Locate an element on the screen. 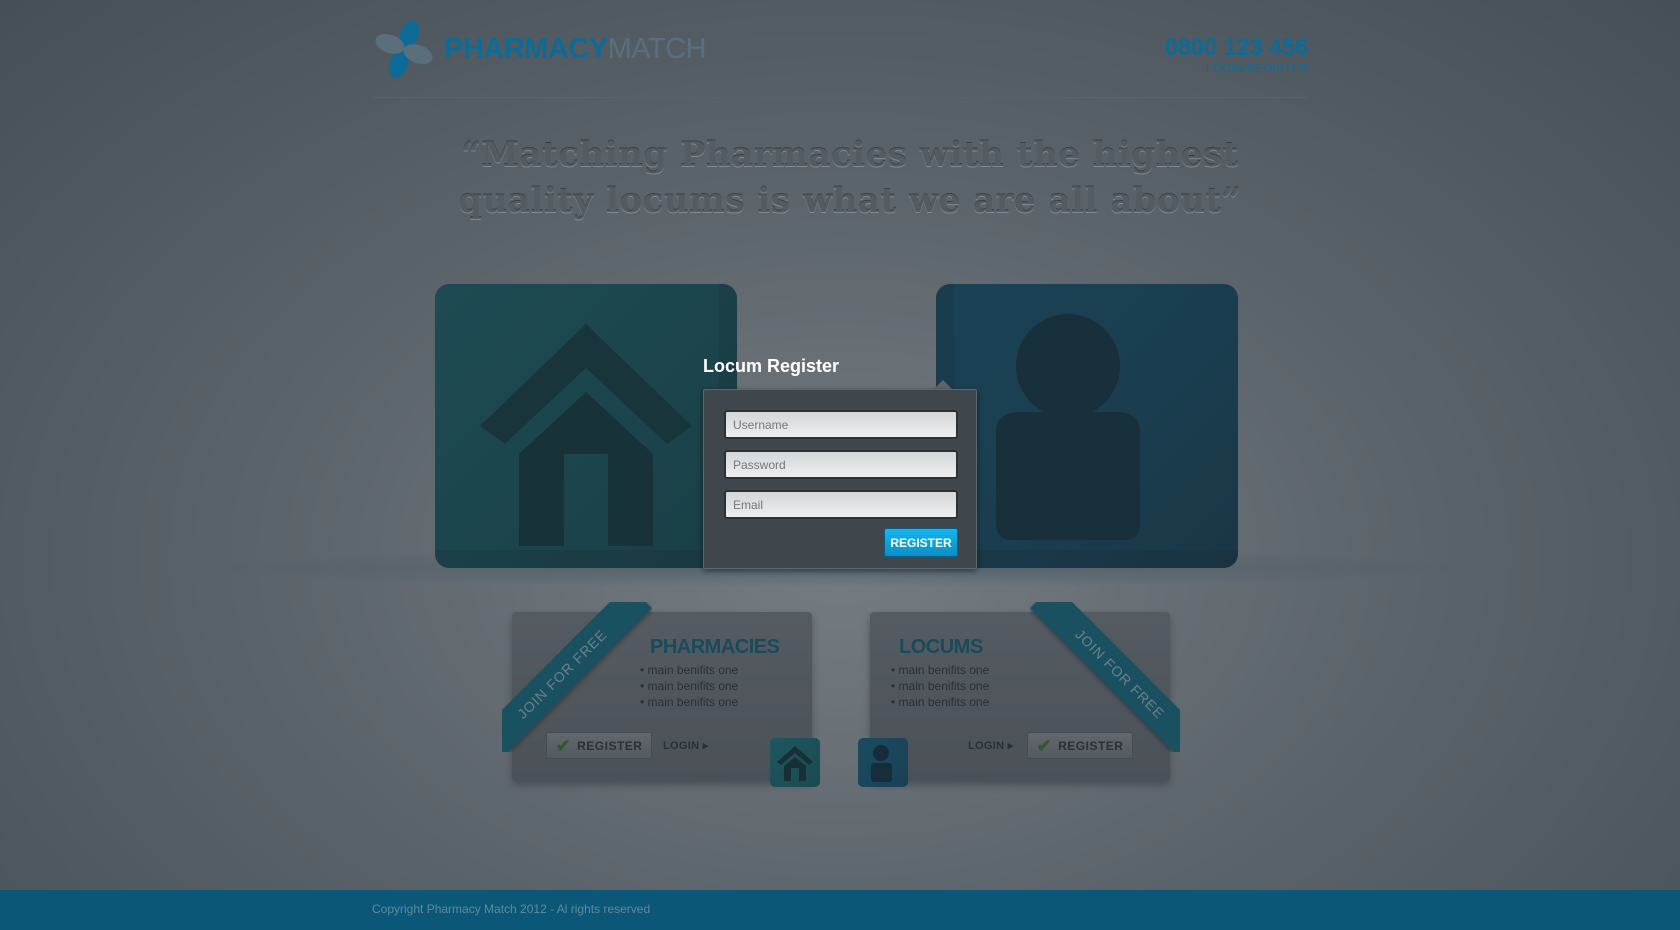 Image resolution: width=1680 pixels, height=930 pixels. phone-number: 0800 123 456 is located at coordinates (1236, 47).